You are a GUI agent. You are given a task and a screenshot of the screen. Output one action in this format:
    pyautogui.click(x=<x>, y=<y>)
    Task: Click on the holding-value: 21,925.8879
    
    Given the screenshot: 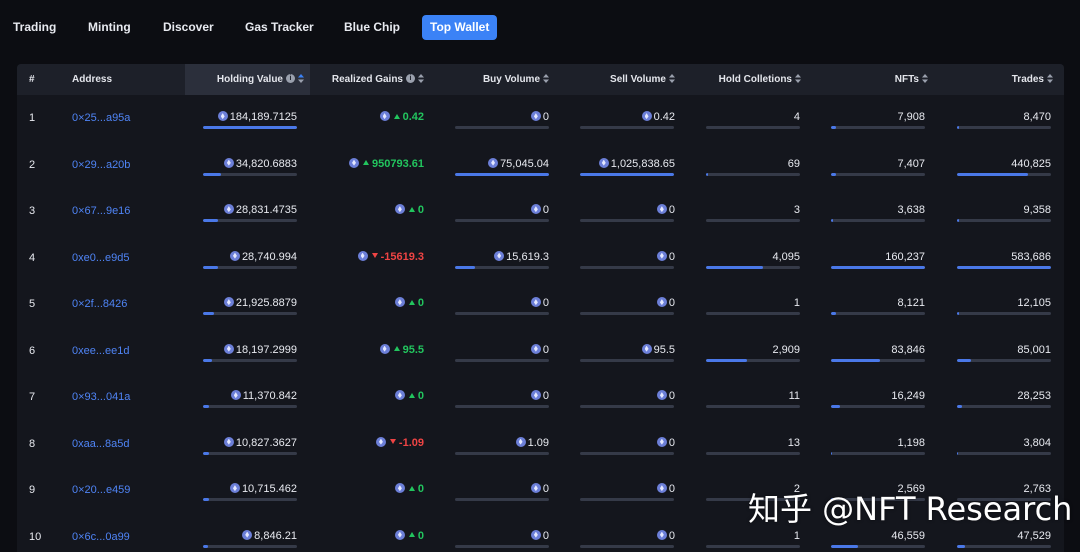 What is the action you would take?
    pyautogui.click(x=266, y=303)
    